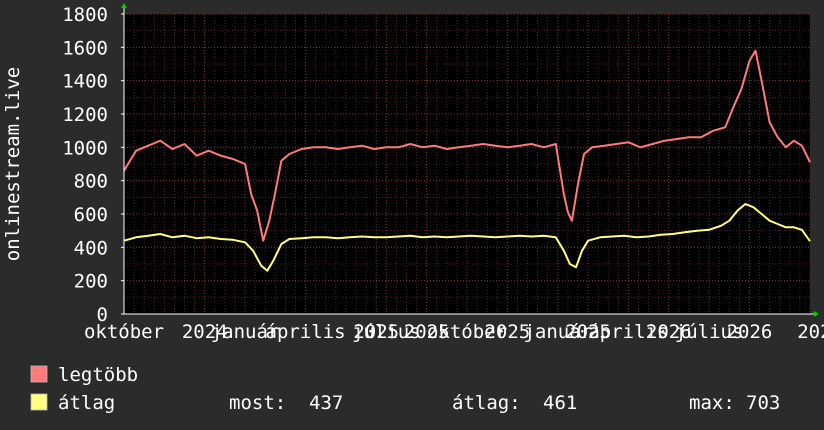  Describe the element at coordinates (91, 248) in the screenshot. I see `y-tick-label: 400` at that location.